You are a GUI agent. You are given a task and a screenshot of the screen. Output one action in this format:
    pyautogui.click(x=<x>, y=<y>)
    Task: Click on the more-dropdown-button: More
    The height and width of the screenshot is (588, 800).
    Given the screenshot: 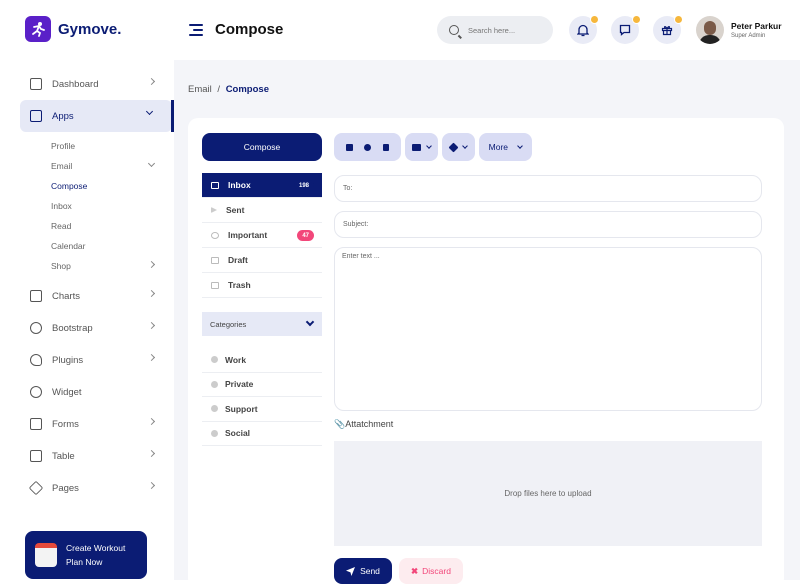 What is the action you would take?
    pyautogui.click(x=505, y=147)
    